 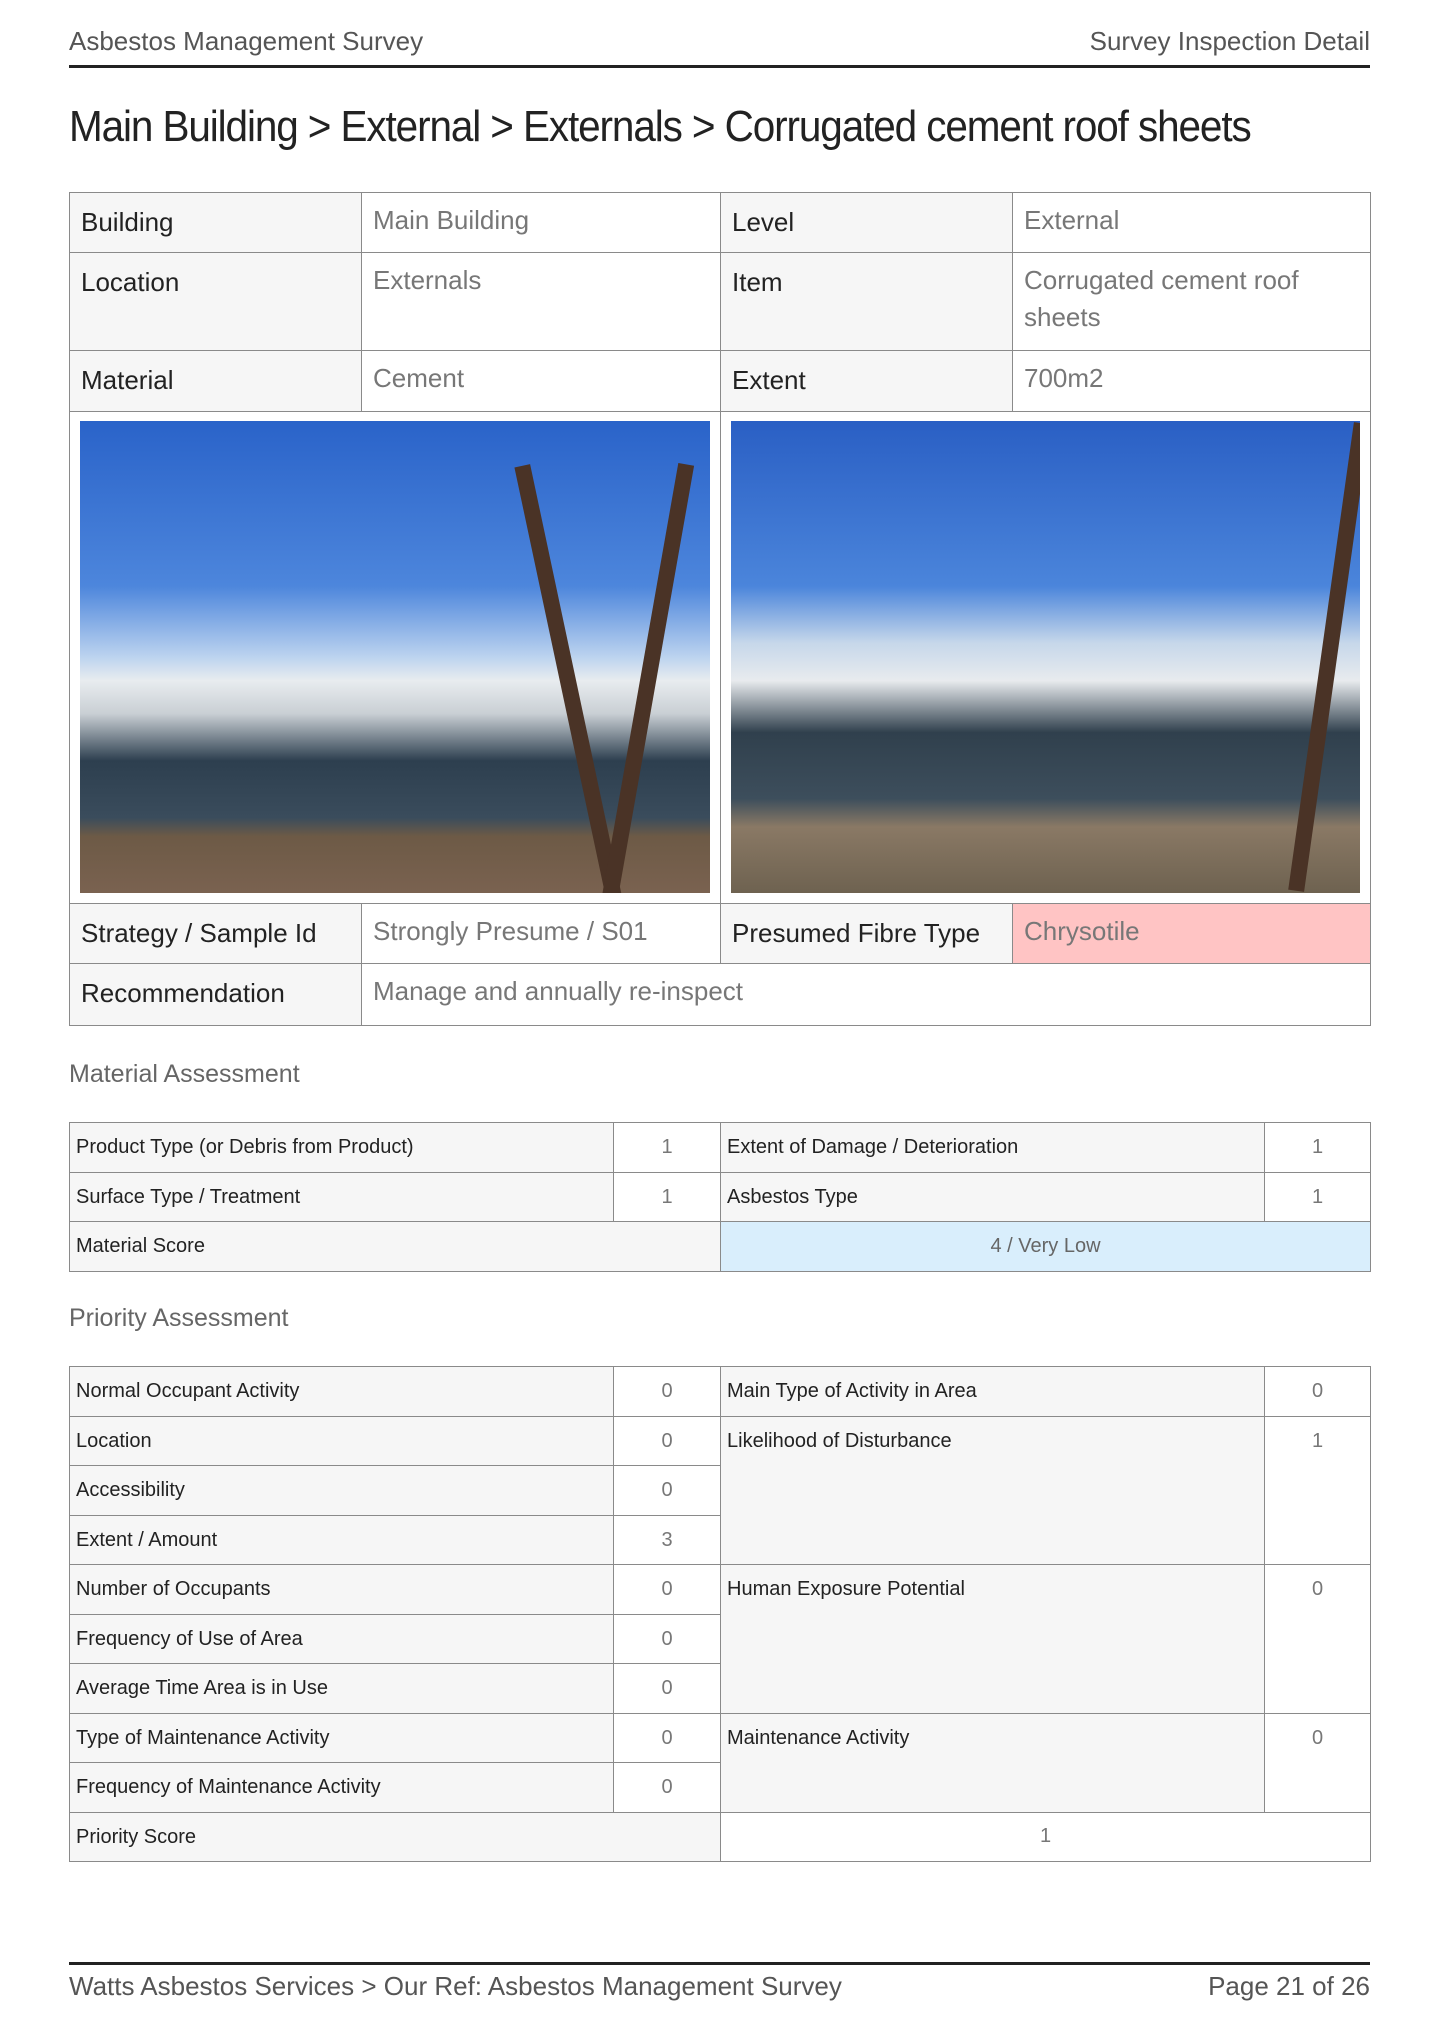 I want to click on item-value: Corrugated cement roof sheets, so click(x=1191, y=301).